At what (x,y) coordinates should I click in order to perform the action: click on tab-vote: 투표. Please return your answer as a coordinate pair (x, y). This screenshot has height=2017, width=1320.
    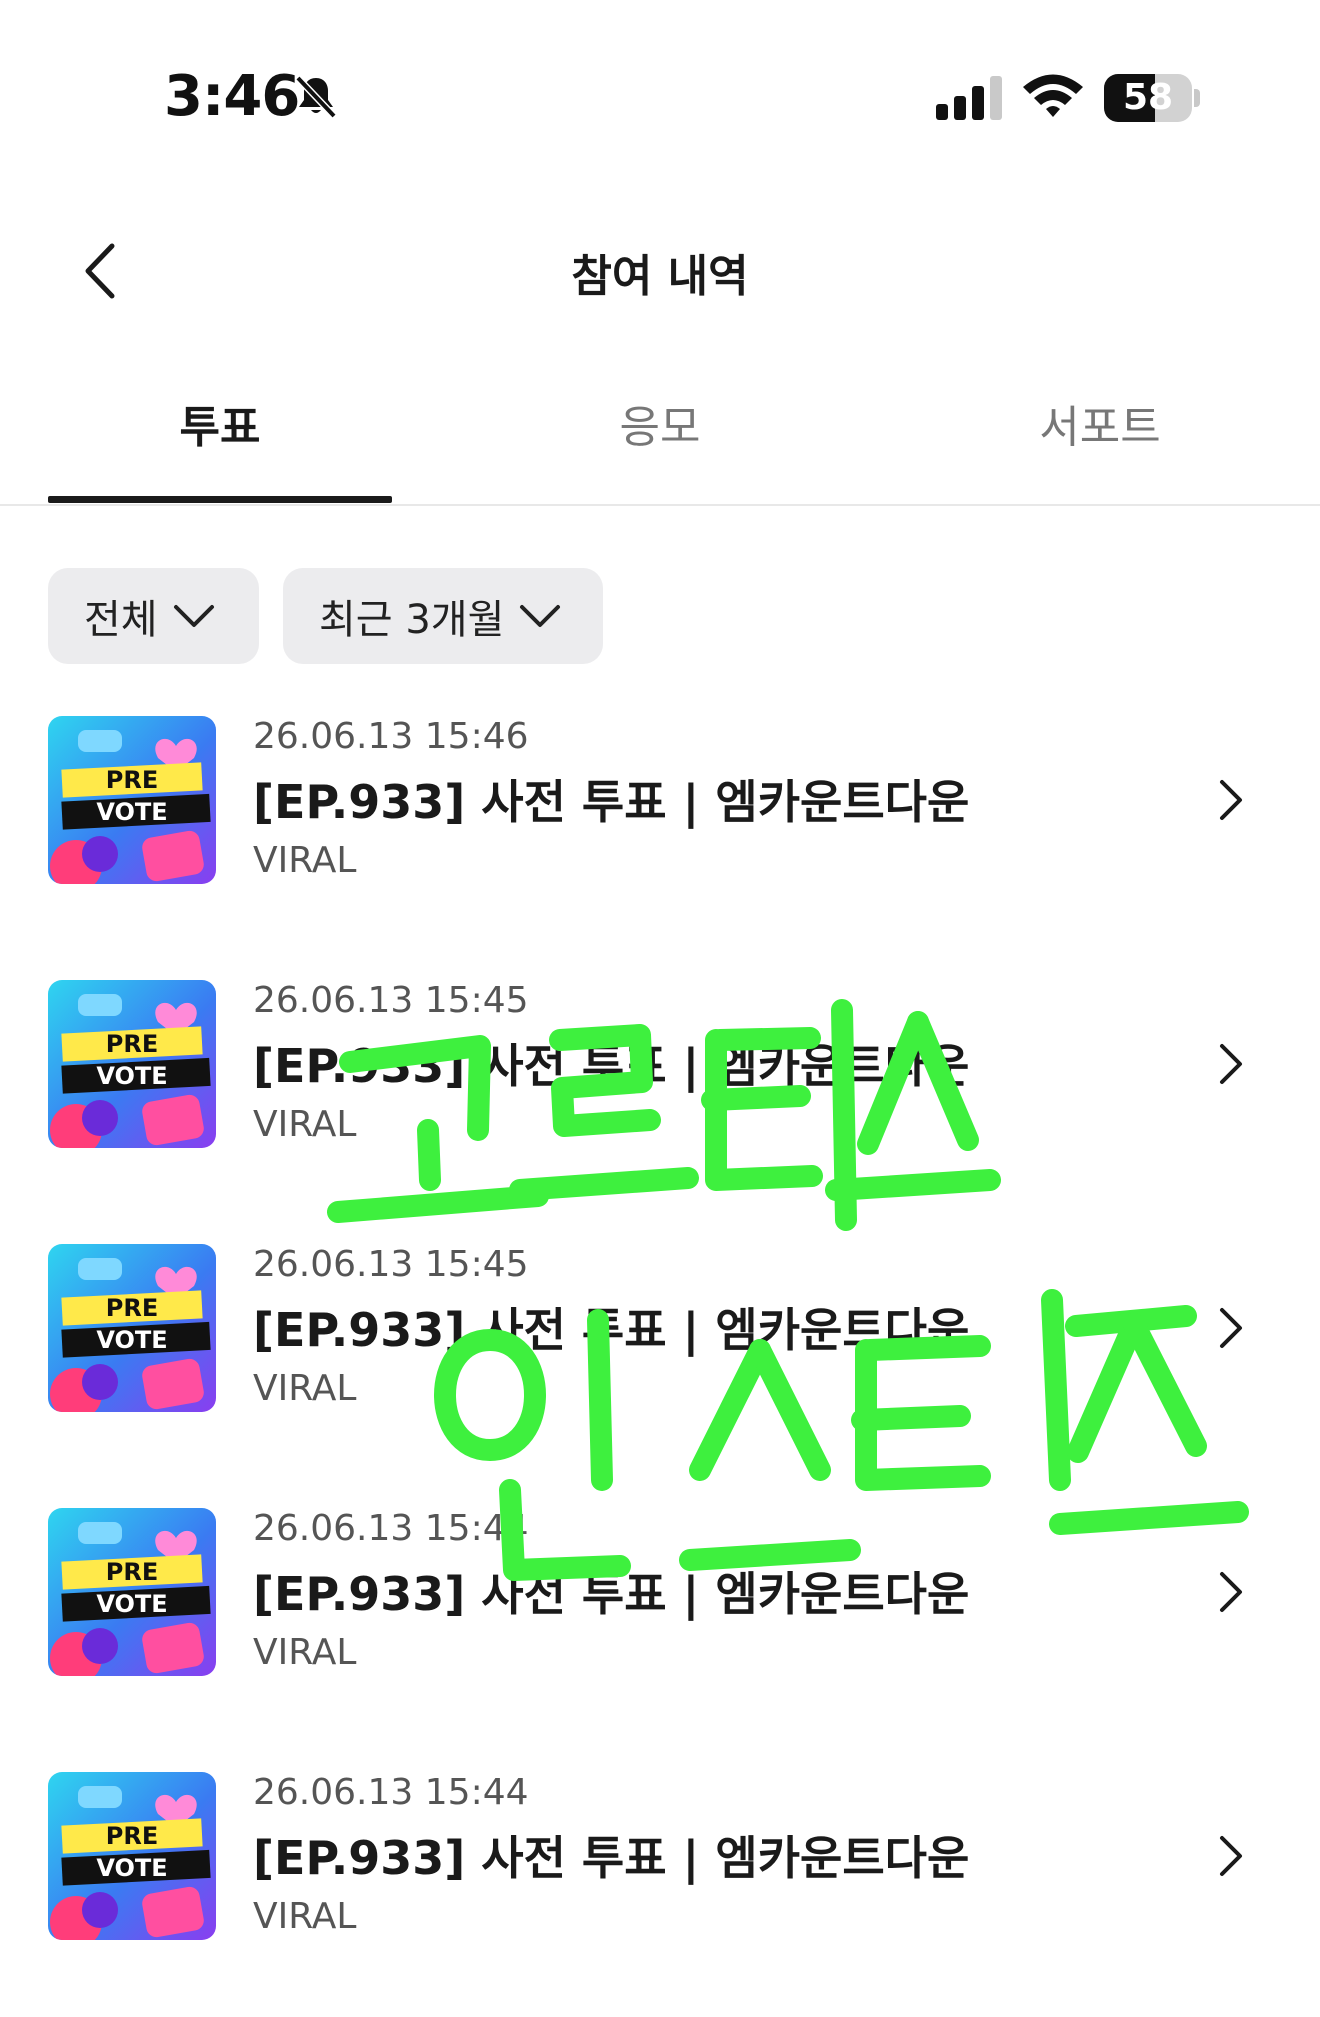
    Looking at the image, I should click on (220, 448).